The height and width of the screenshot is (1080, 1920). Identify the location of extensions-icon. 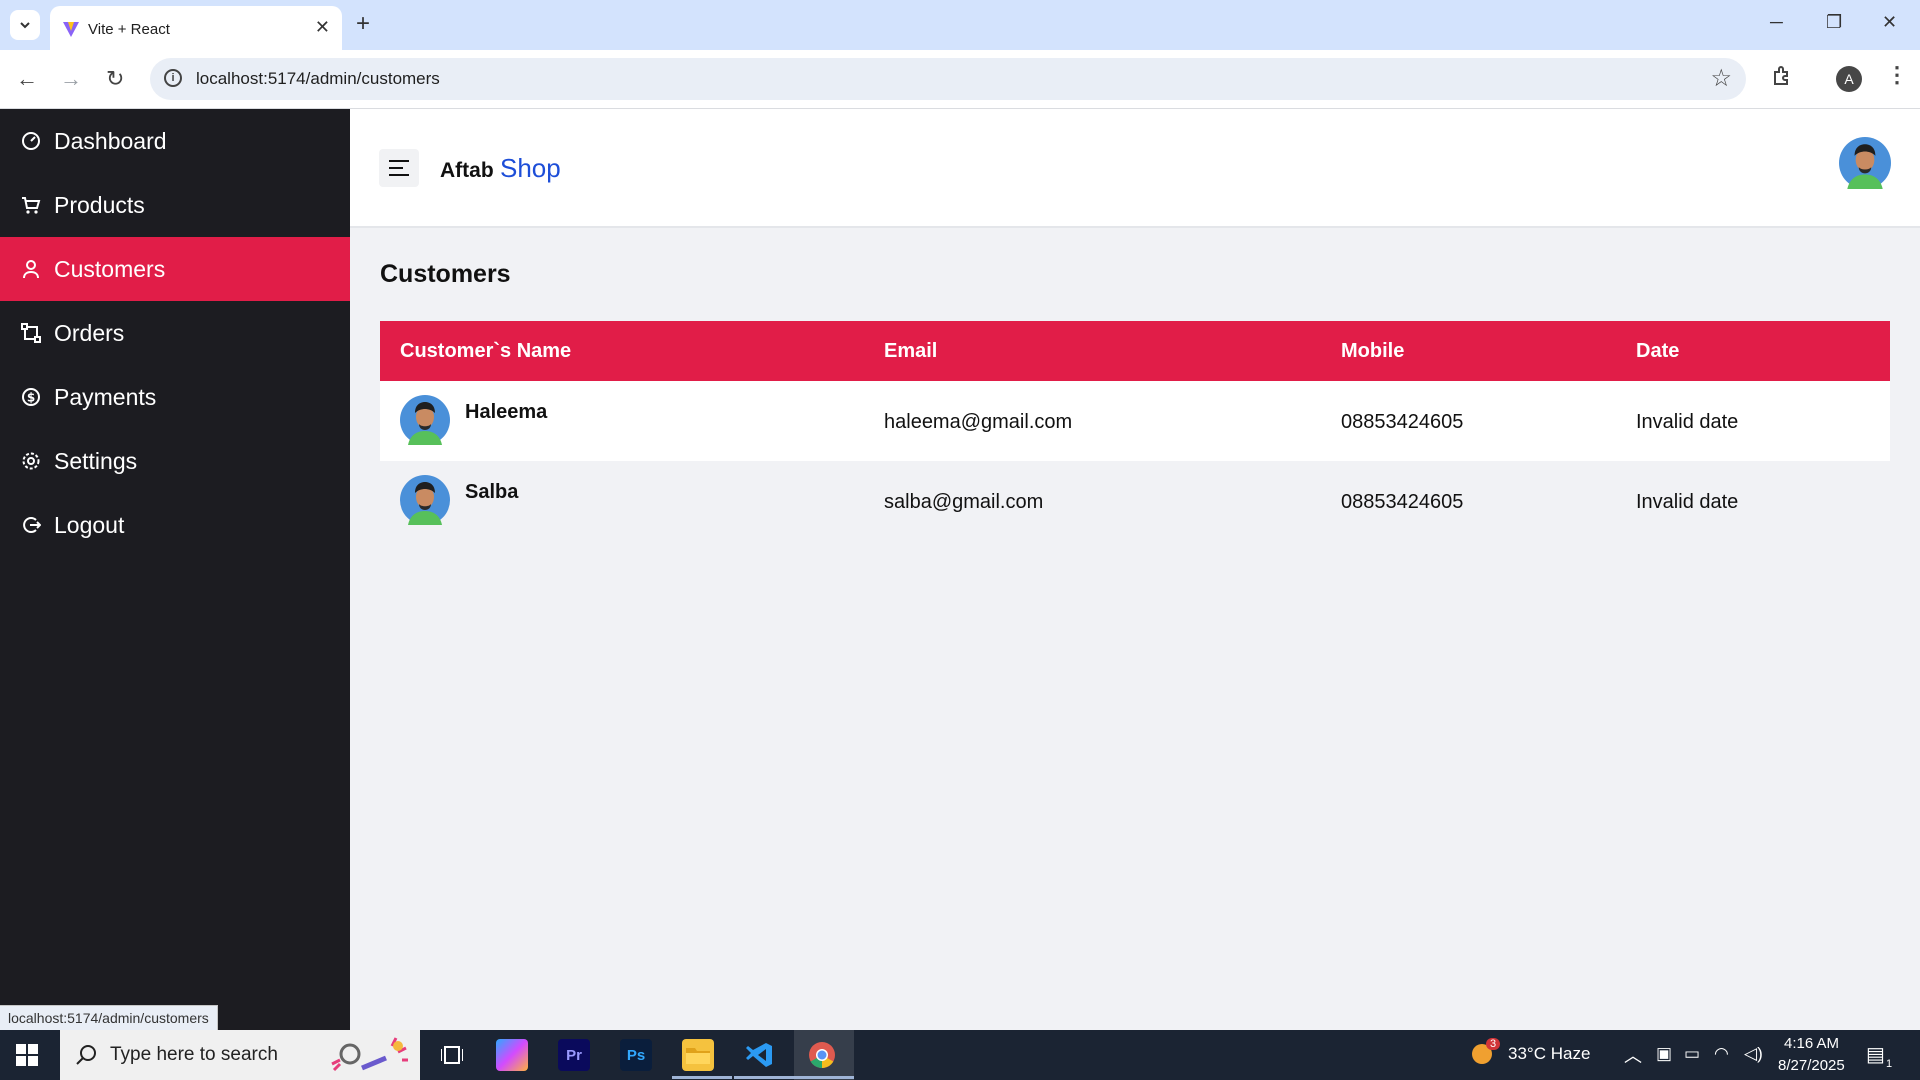
(1782, 76).